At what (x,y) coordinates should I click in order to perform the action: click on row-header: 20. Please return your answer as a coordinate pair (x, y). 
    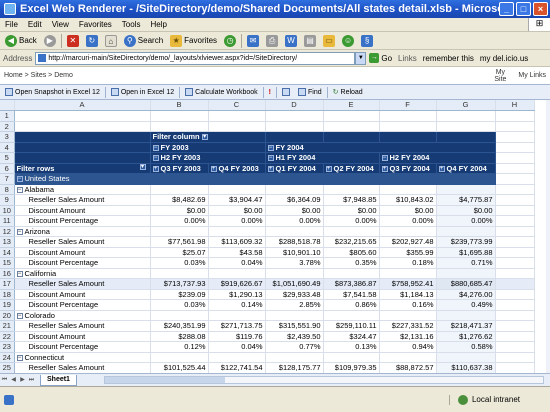
    Looking at the image, I should click on (7, 315).